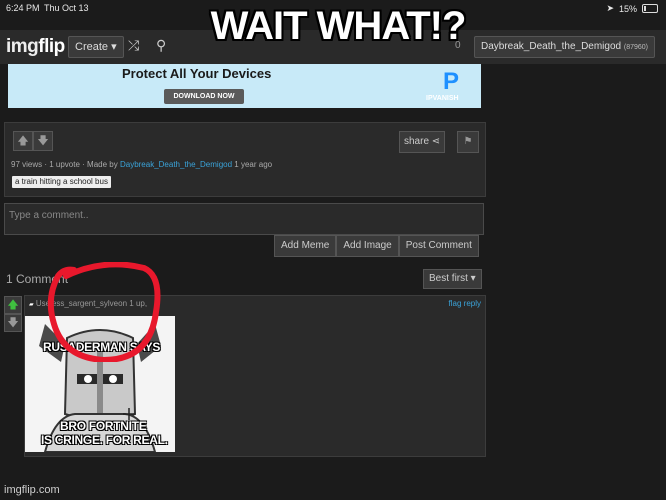 Image resolution: width=666 pixels, height=500 pixels. I want to click on location-icon: ➤, so click(610, 8).